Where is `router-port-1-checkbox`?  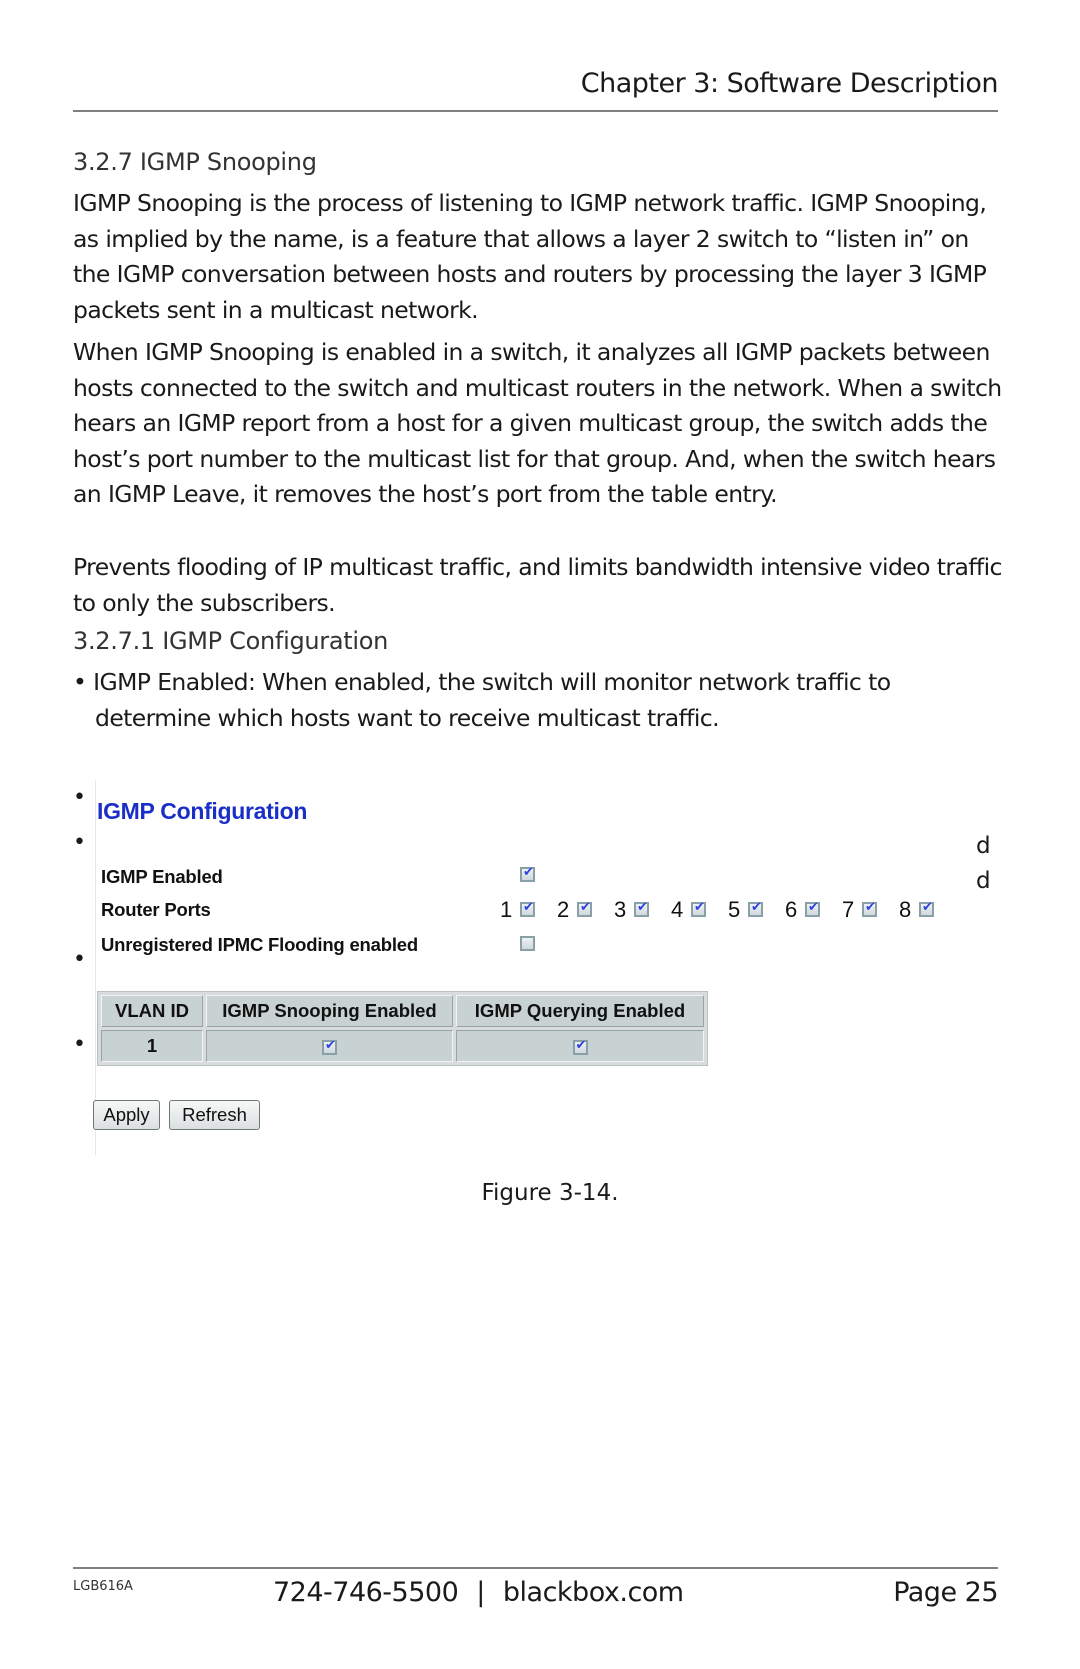 router-port-1-checkbox is located at coordinates (527, 908).